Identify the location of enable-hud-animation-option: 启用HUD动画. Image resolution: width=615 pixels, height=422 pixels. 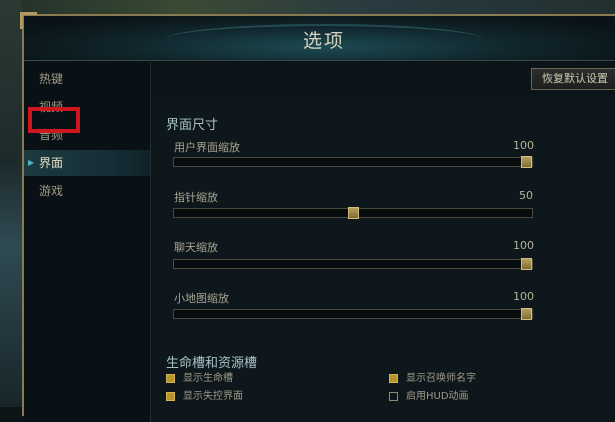
(429, 397).